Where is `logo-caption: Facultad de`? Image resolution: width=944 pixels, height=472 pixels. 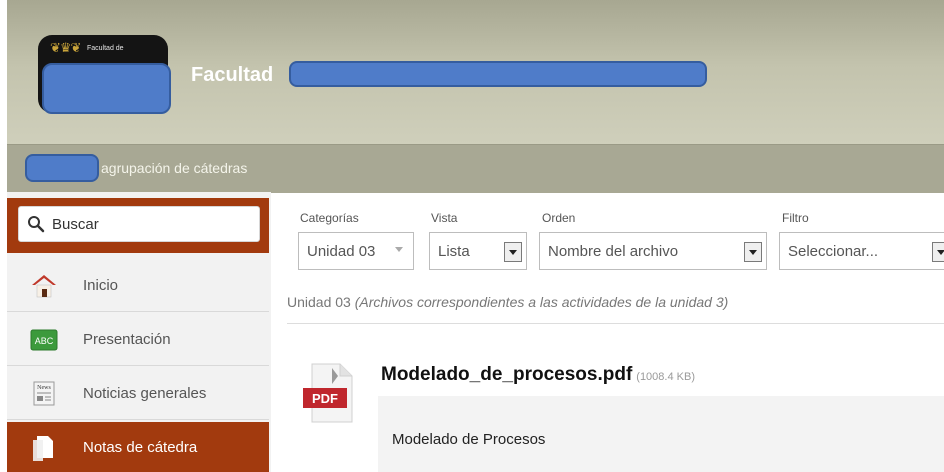 logo-caption: Facultad de is located at coordinates (105, 48).